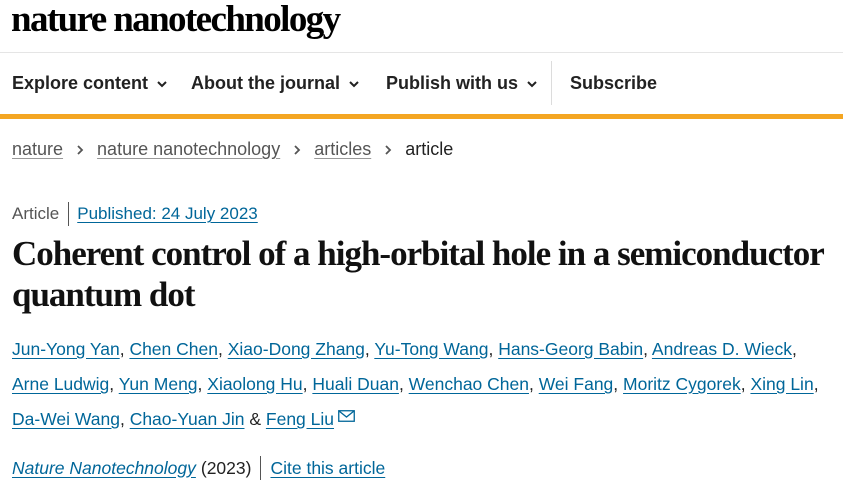 This screenshot has width=843, height=493. Describe the element at coordinates (429, 149) in the screenshot. I see `breadcrumb-current: article` at that location.